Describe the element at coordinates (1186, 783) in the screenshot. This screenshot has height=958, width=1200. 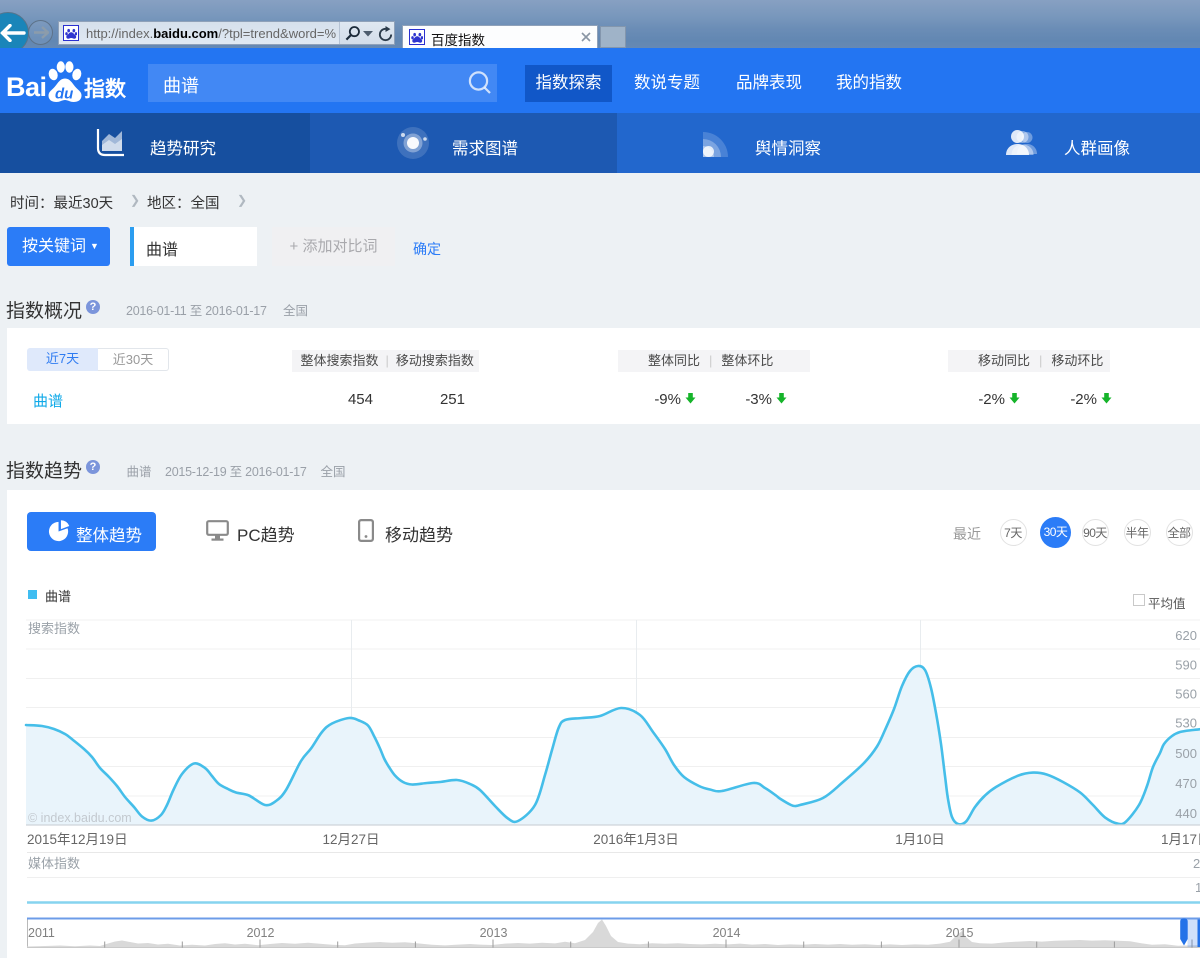
I see `svg-text: 470` at that location.